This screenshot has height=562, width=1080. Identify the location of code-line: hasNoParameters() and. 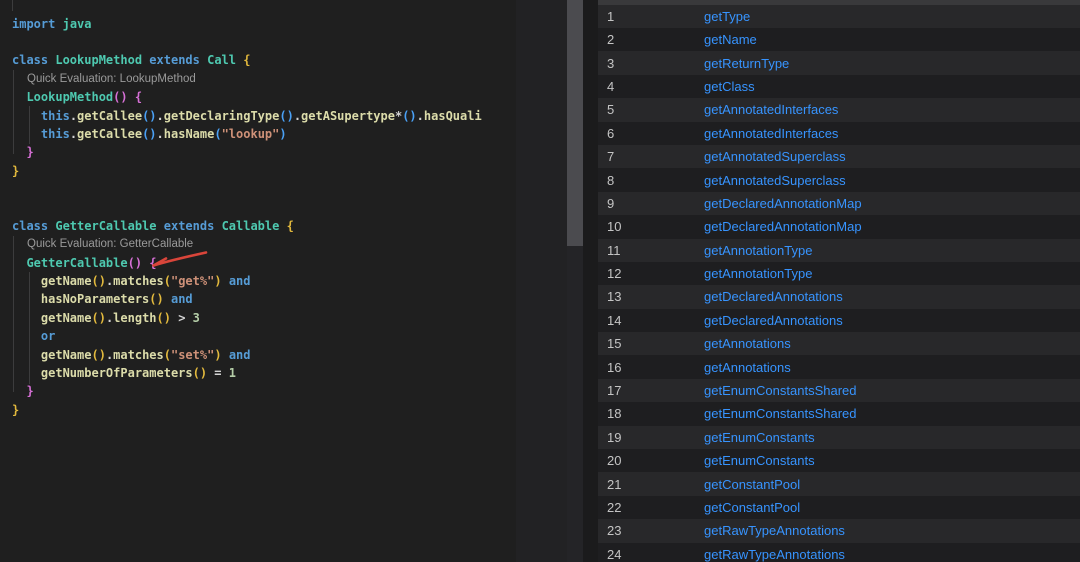
(258, 299).